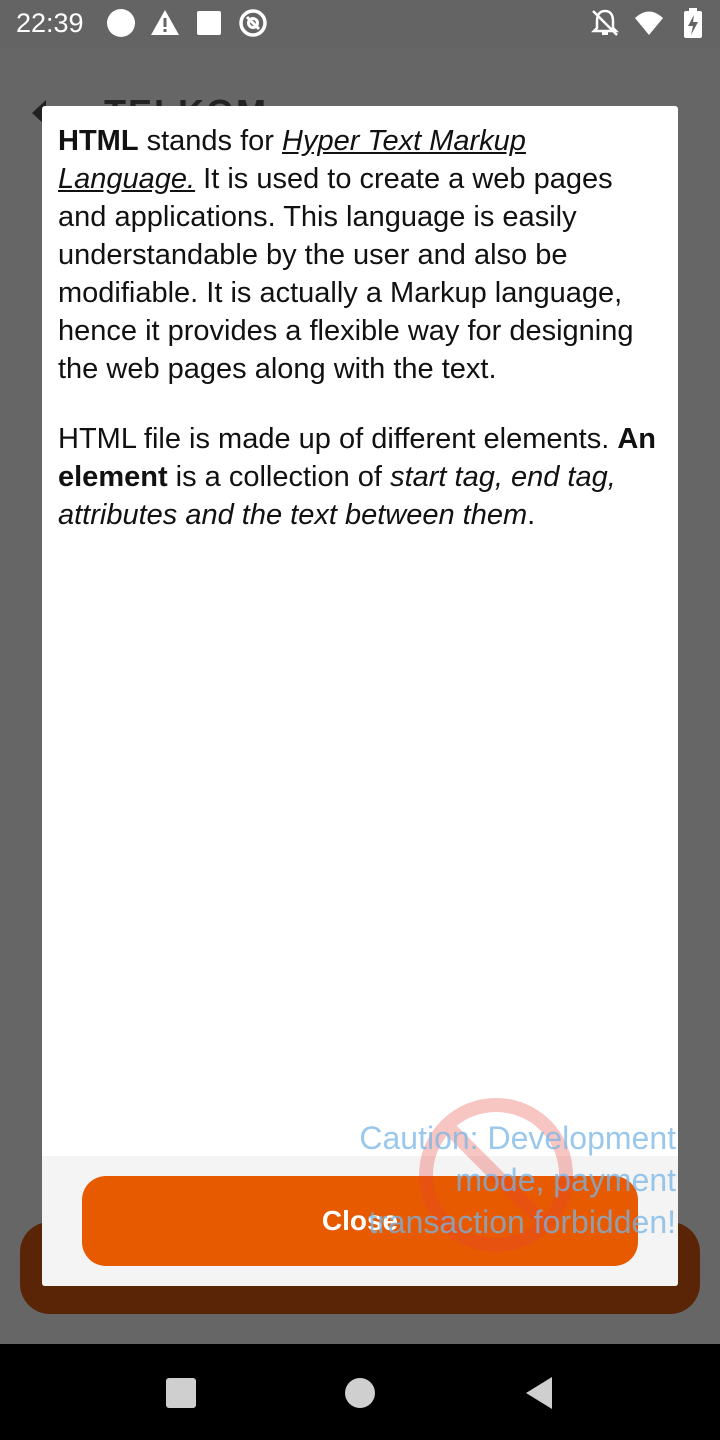  I want to click on battery-charging-icon, so click(693, 23).